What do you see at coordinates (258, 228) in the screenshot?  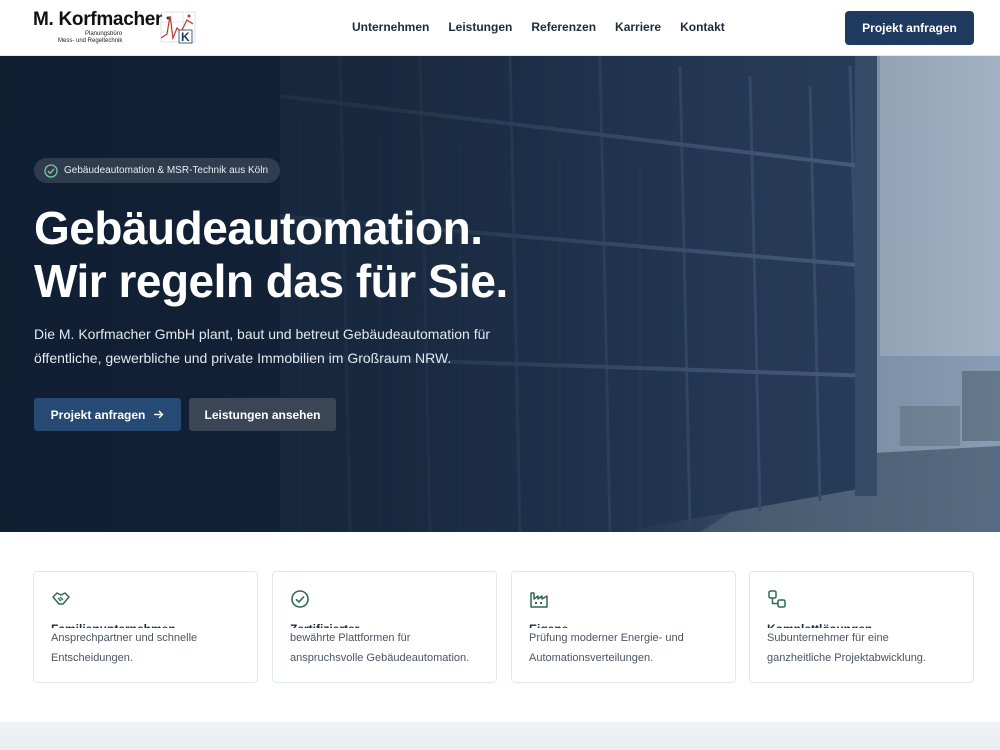 I see `hero-title-line-1: Gebäudeautomation.` at bounding box center [258, 228].